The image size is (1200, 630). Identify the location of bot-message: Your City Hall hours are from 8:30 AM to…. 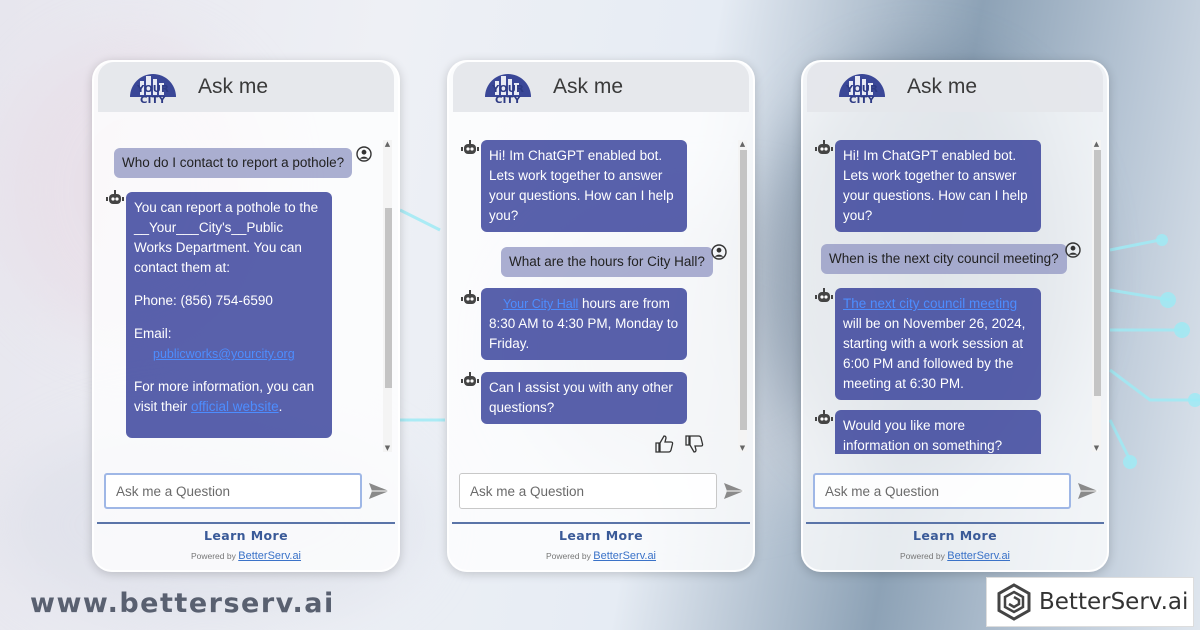
(584, 324).